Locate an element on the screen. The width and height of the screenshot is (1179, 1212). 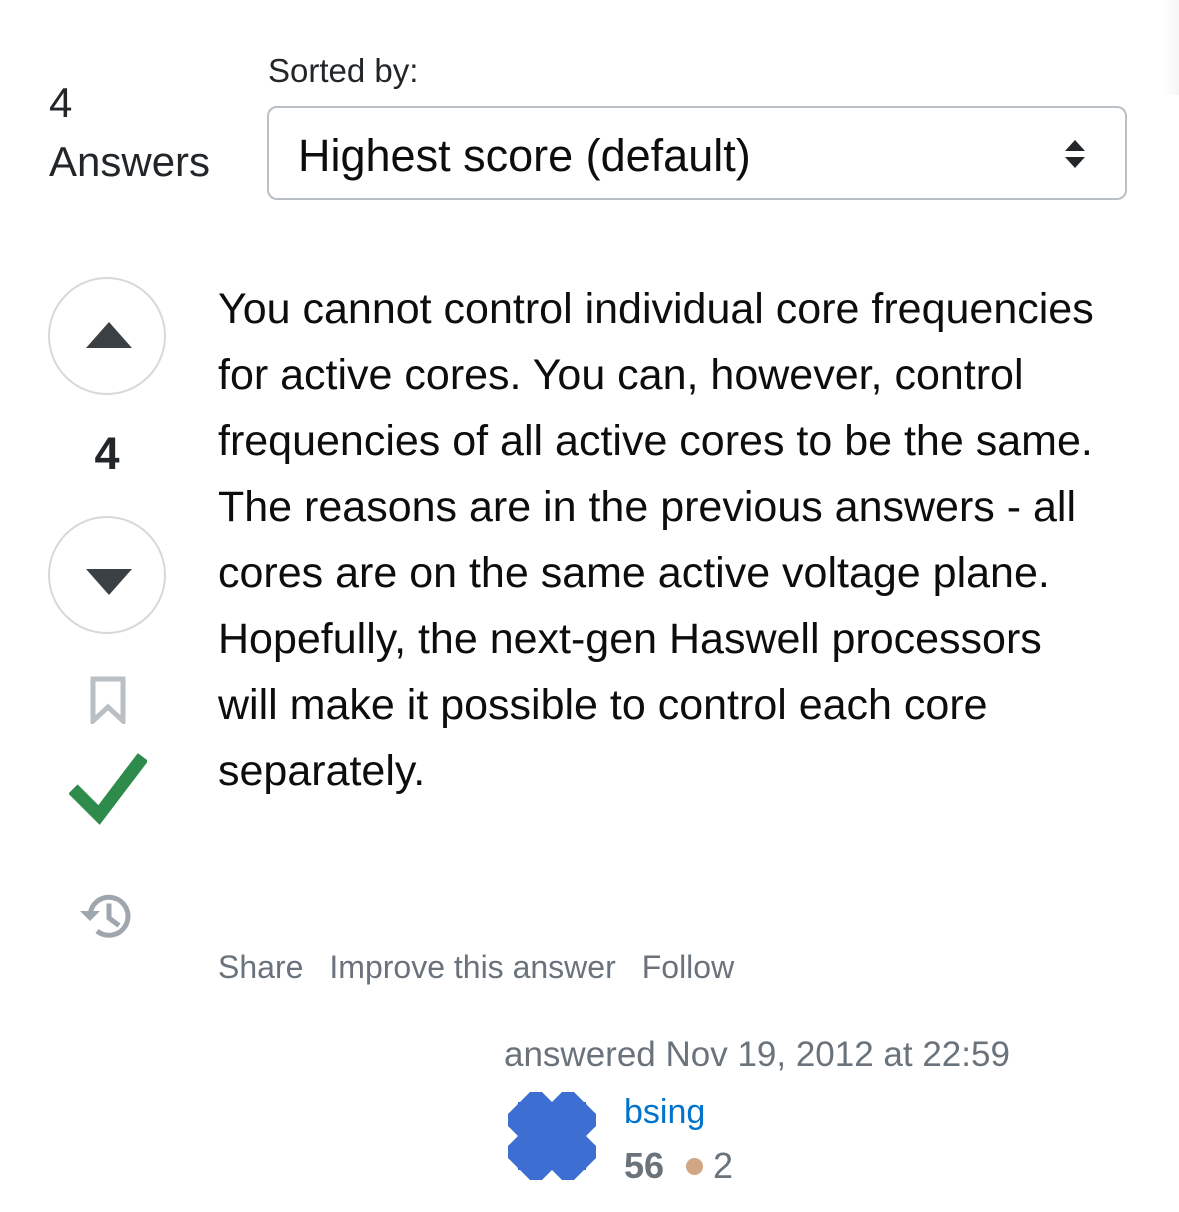
identicon-icon is located at coordinates (552, 1136).